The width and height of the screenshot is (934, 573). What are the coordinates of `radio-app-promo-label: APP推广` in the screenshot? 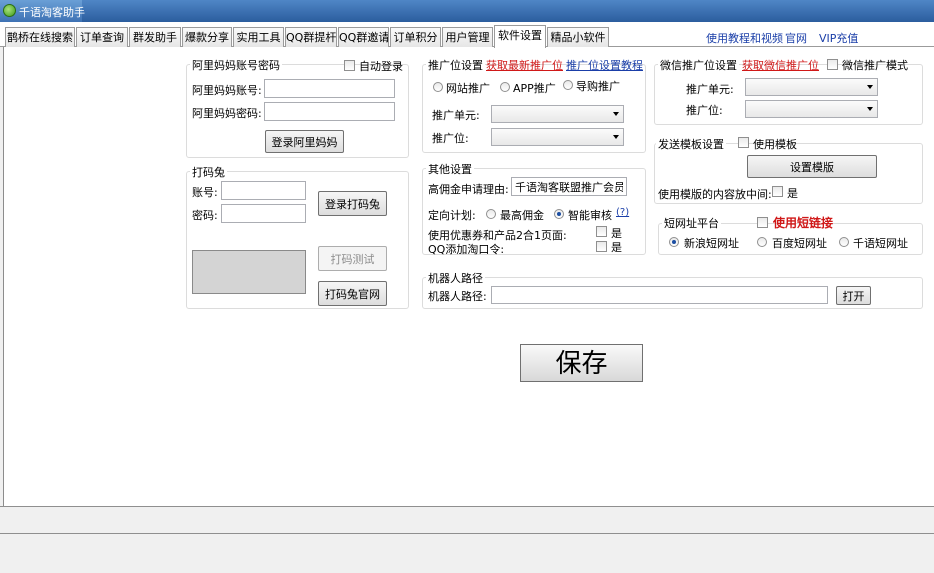 It's located at (534, 88).